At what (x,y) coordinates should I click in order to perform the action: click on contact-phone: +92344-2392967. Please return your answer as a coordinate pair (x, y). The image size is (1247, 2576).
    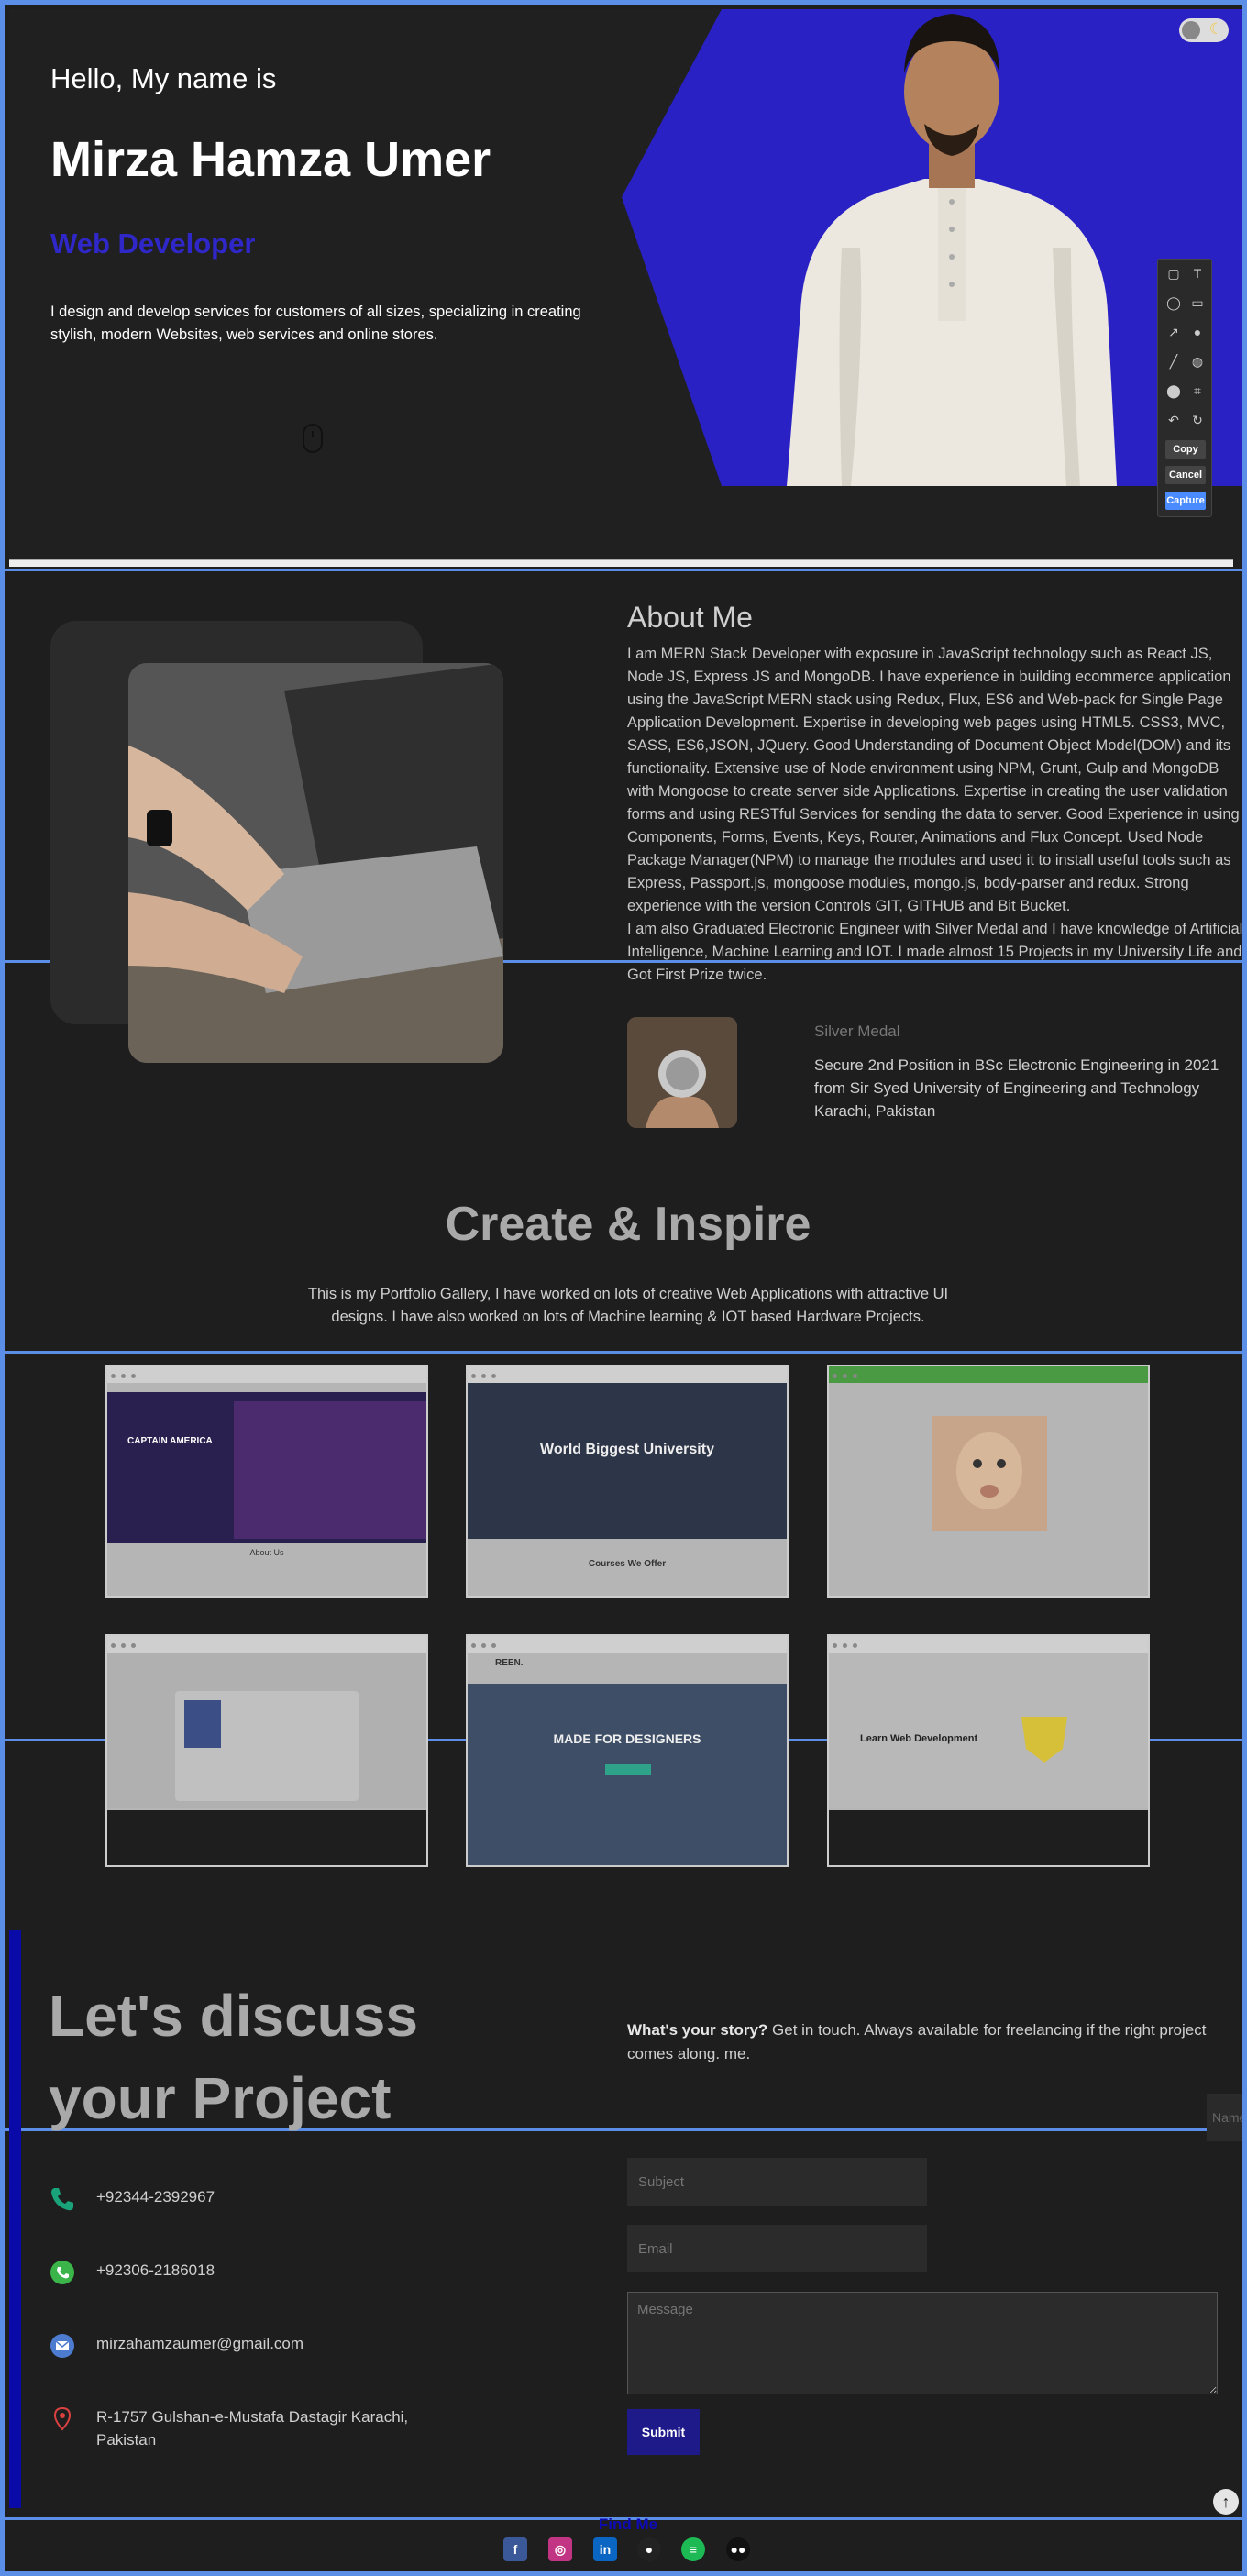
    Looking at the image, I should click on (132, 2199).